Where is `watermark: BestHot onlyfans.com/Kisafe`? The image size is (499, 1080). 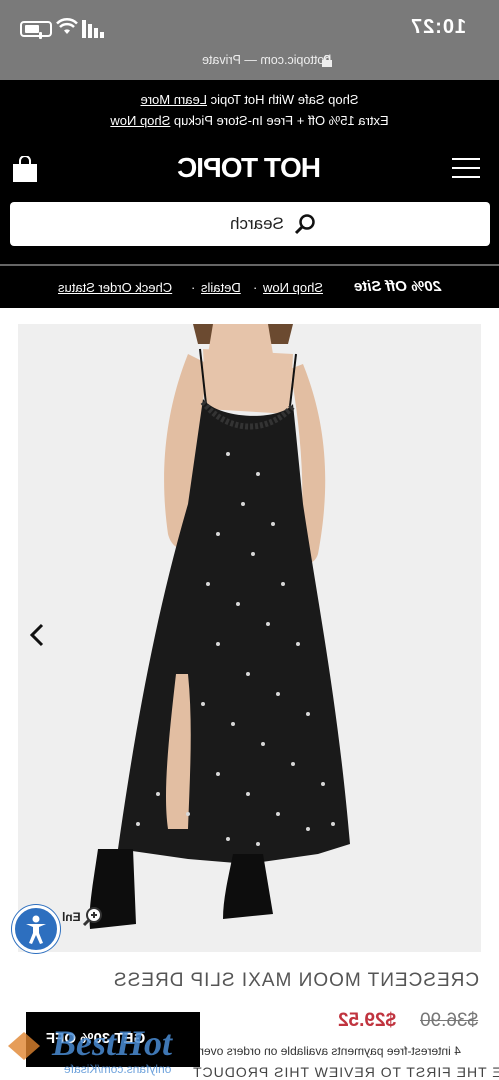
watermark: BestHot onlyfans.com/Kisafe is located at coordinates (119, 1049).